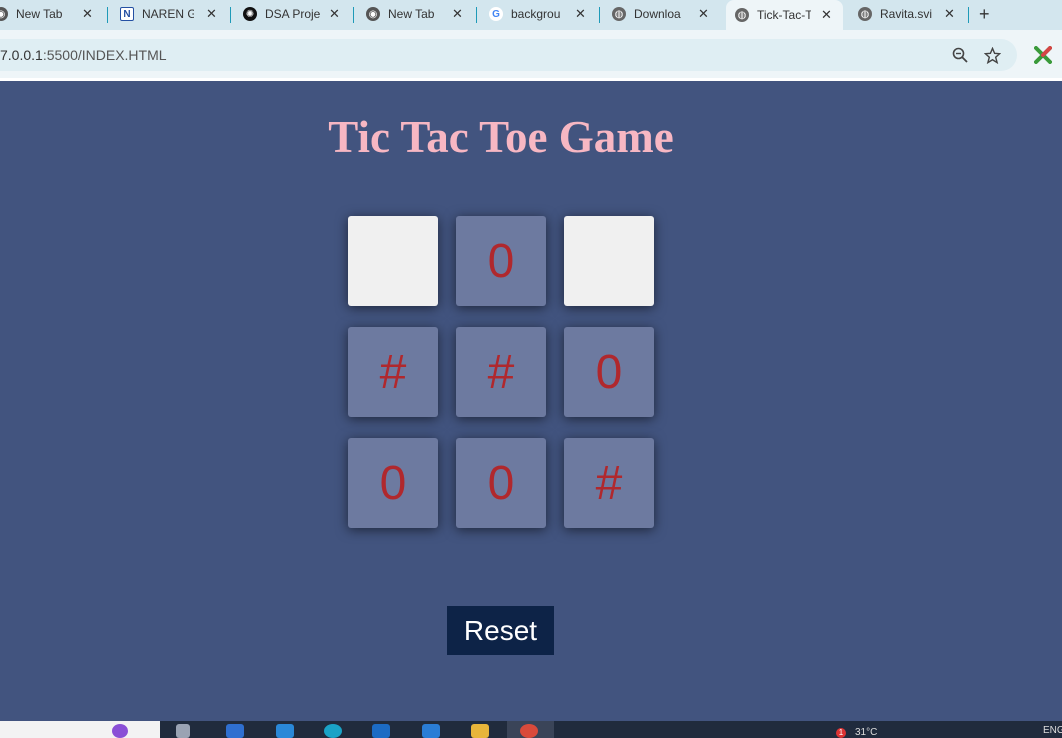  I want to click on tab-title: Tick-Tac-T, so click(784, 15).